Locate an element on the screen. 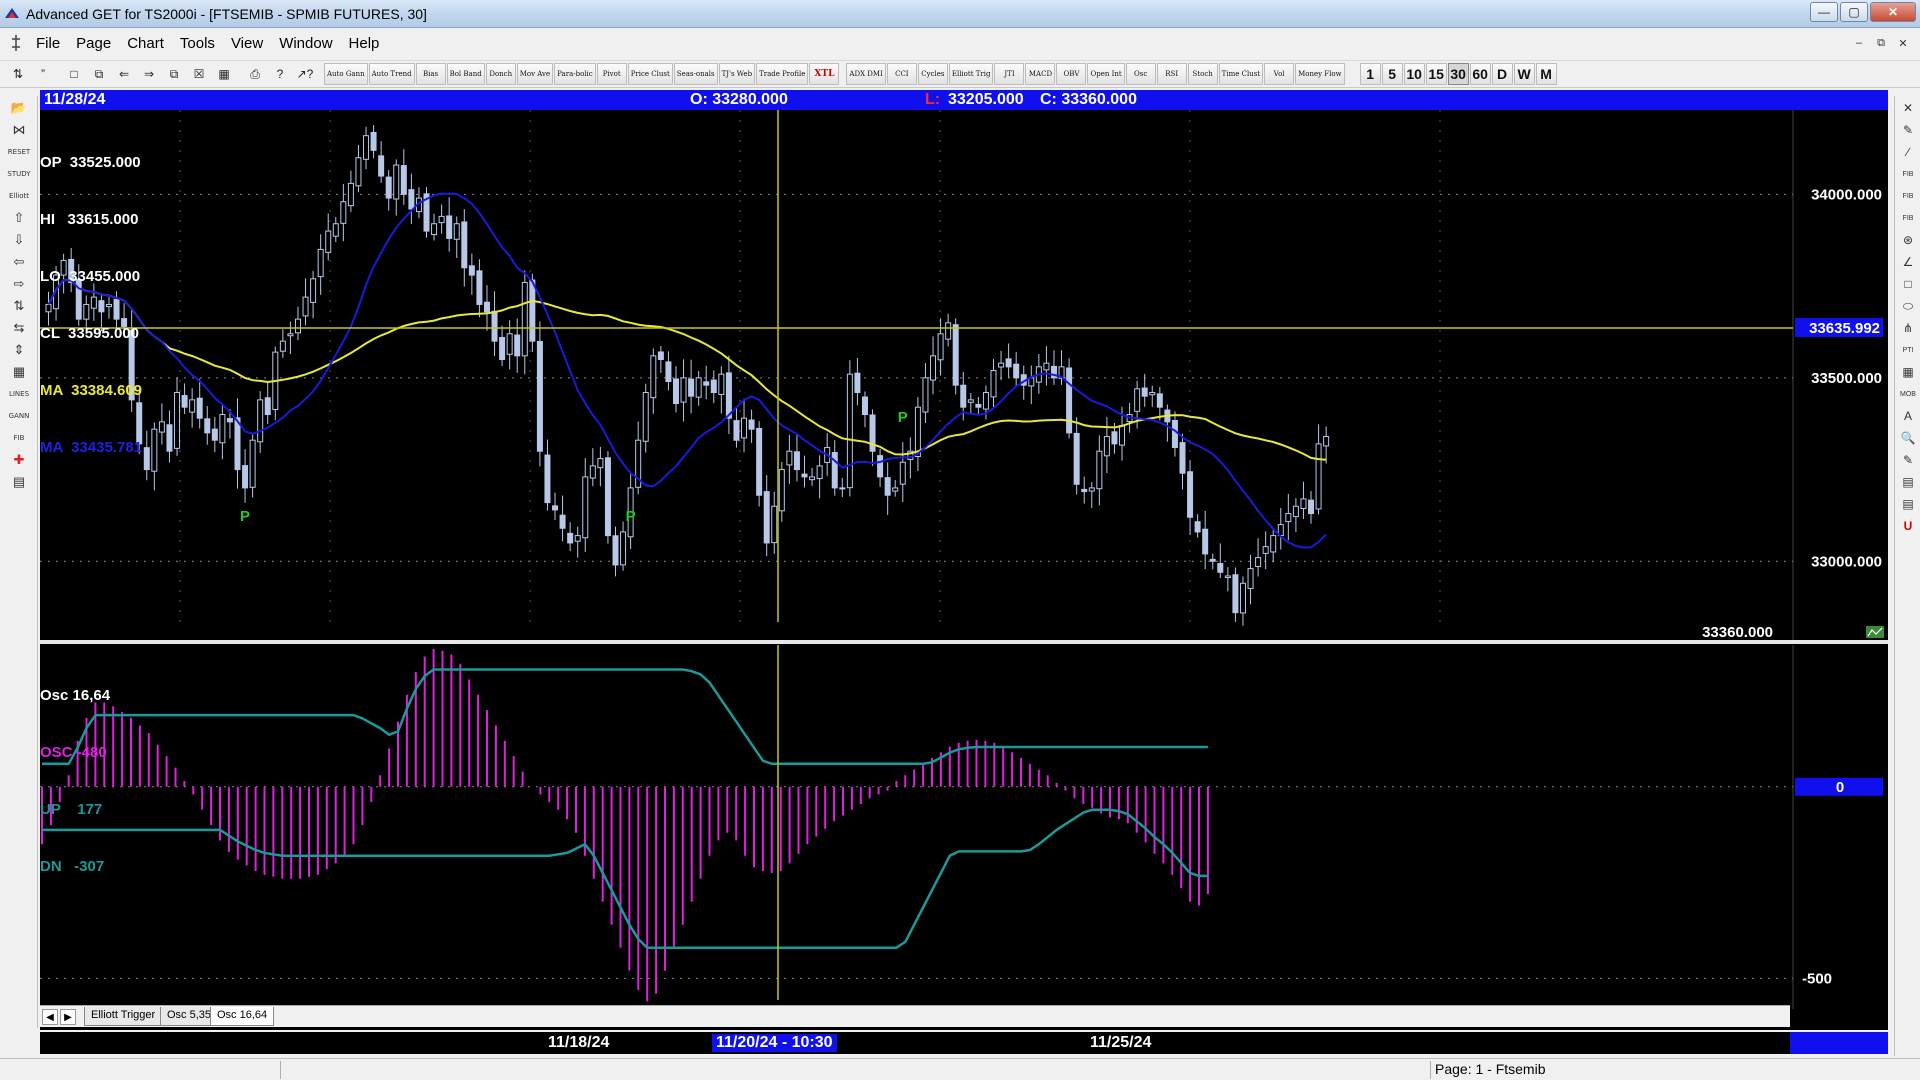 The height and width of the screenshot is (1080, 1920). settings-panel-icon: ▤ is located at coordinates (19, 481).